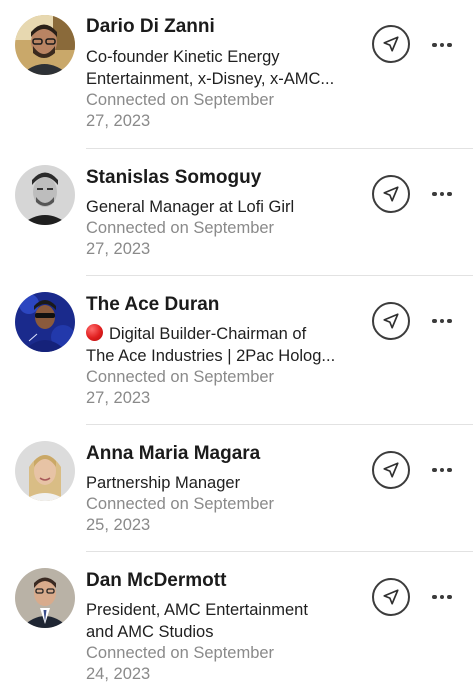  Describe the element at coordinates (173, 454) in the screenshot. I see `connection-name: Anna Maria Magara` at that location.